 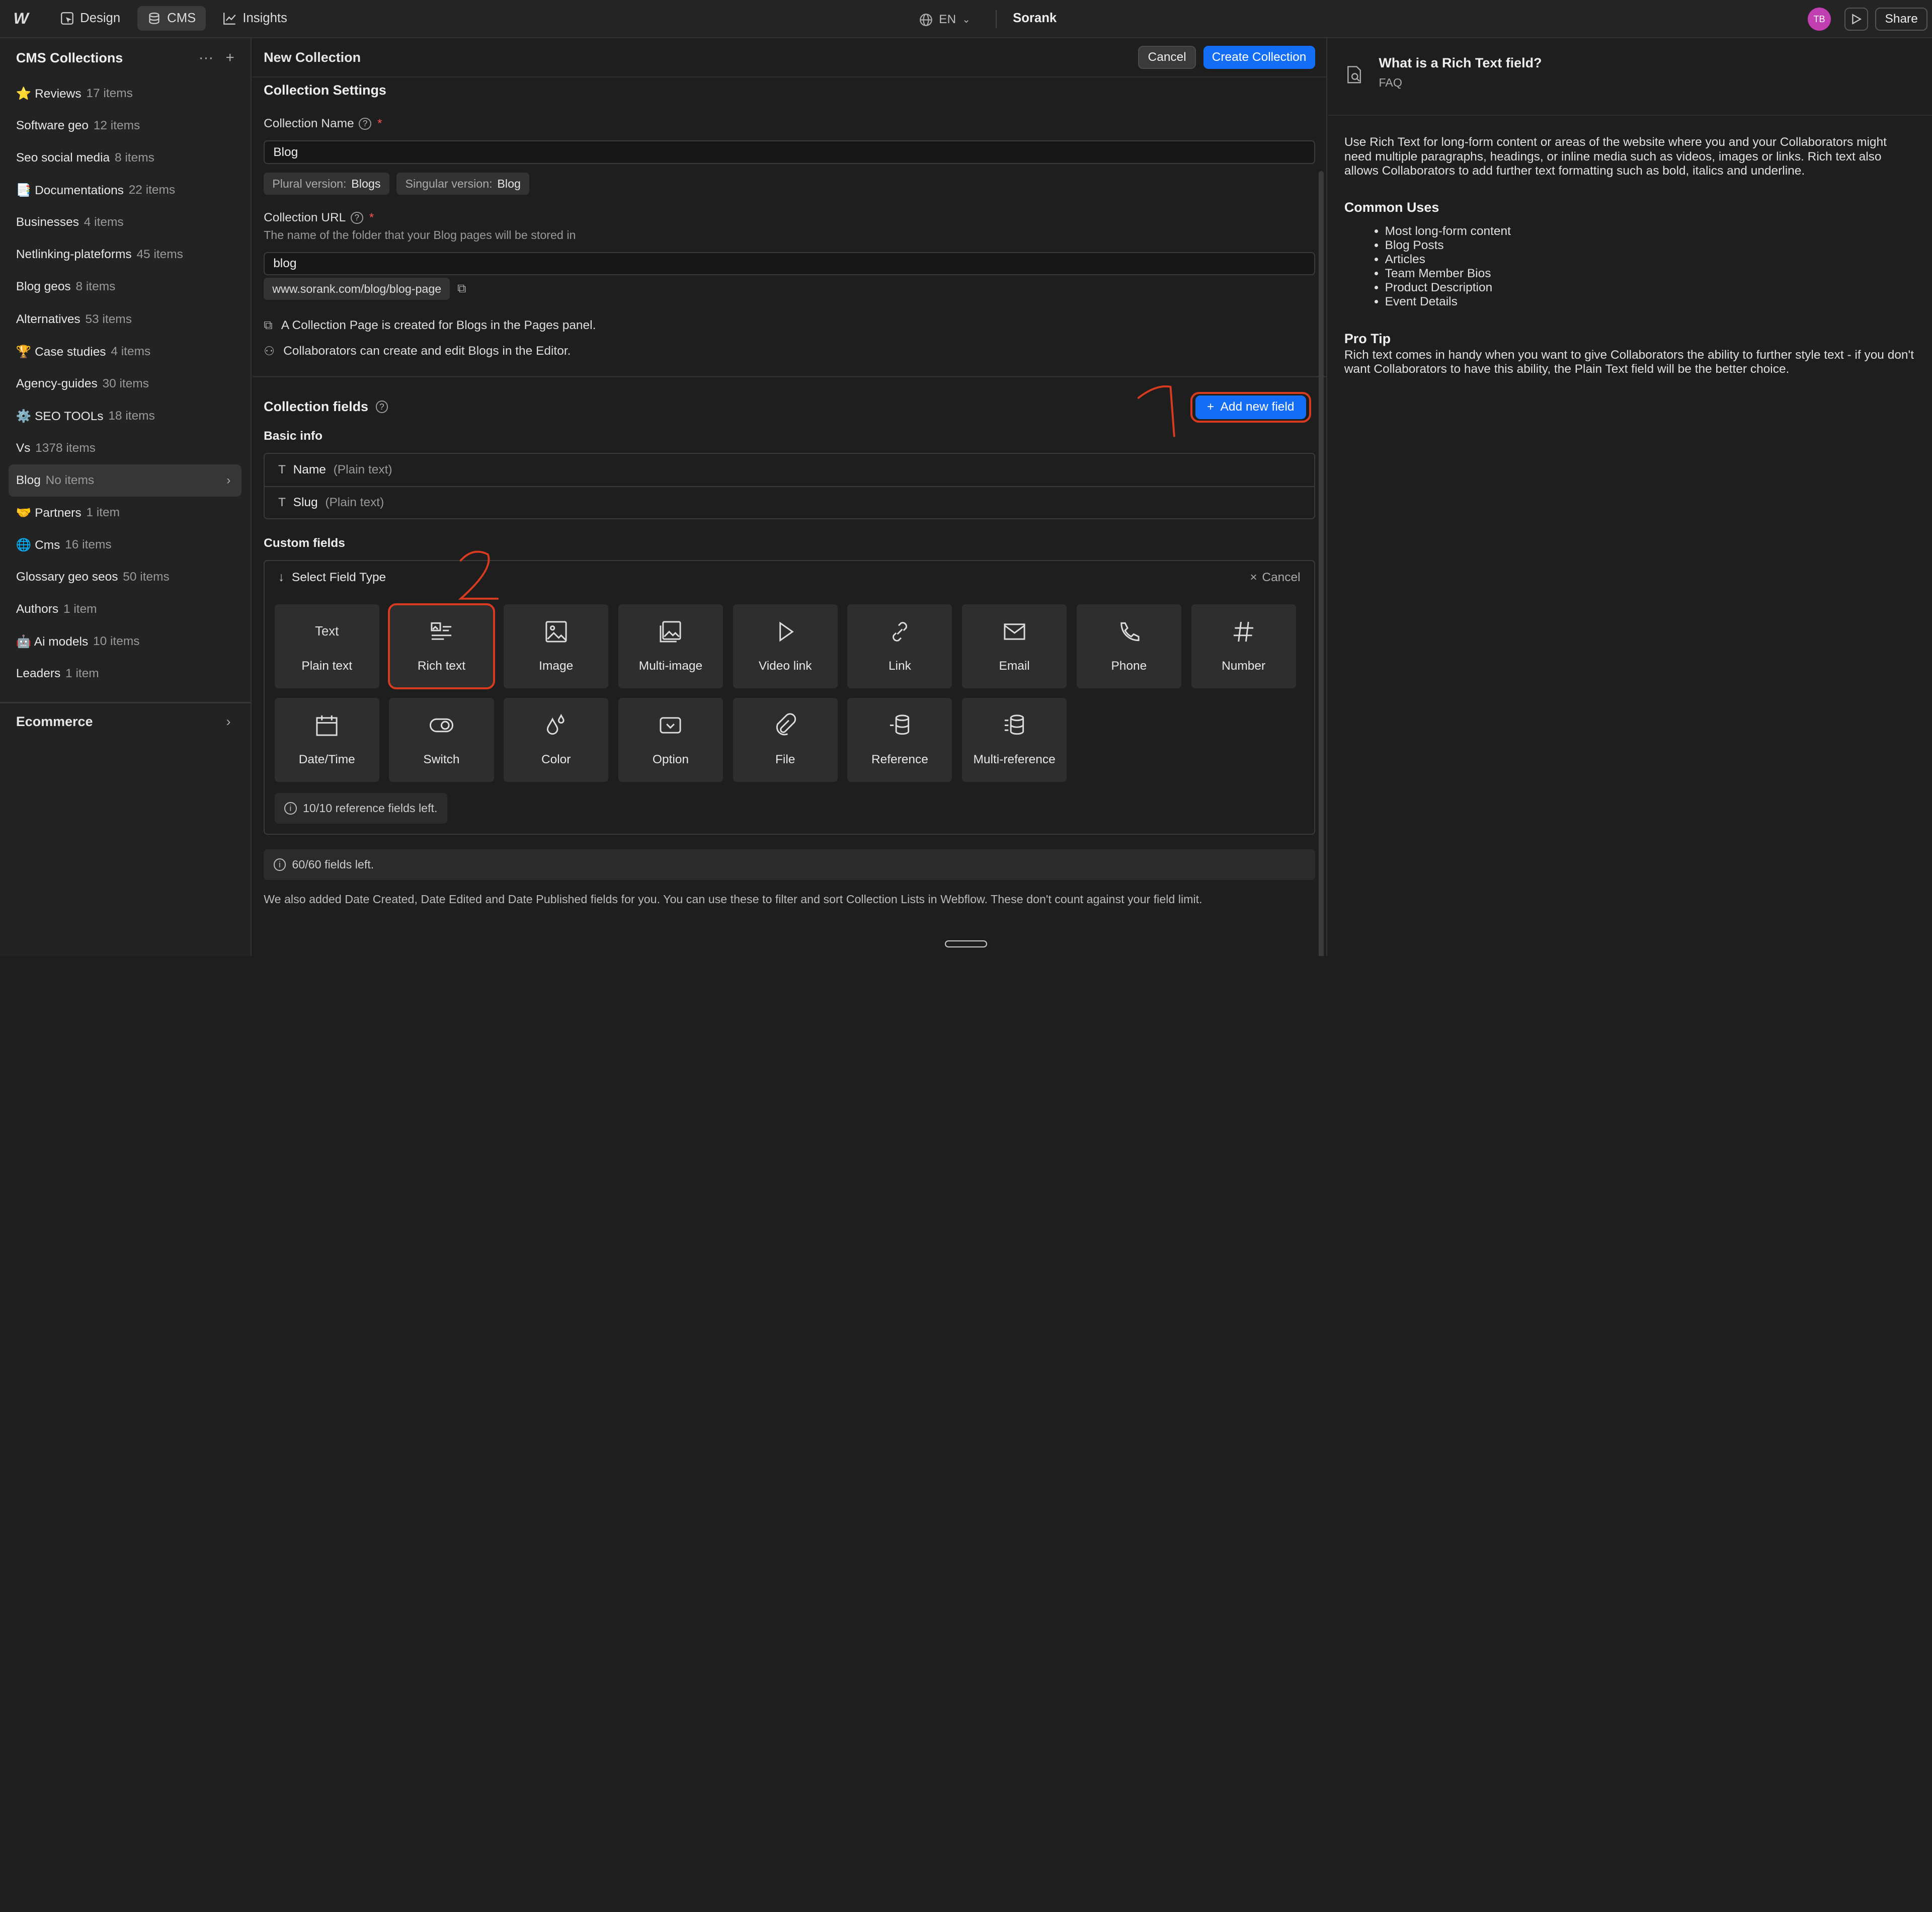 What do you see at coordinates (670, 740) in the screenshot?
I see `field-type-option: Option` at bounding box center [670, 740].